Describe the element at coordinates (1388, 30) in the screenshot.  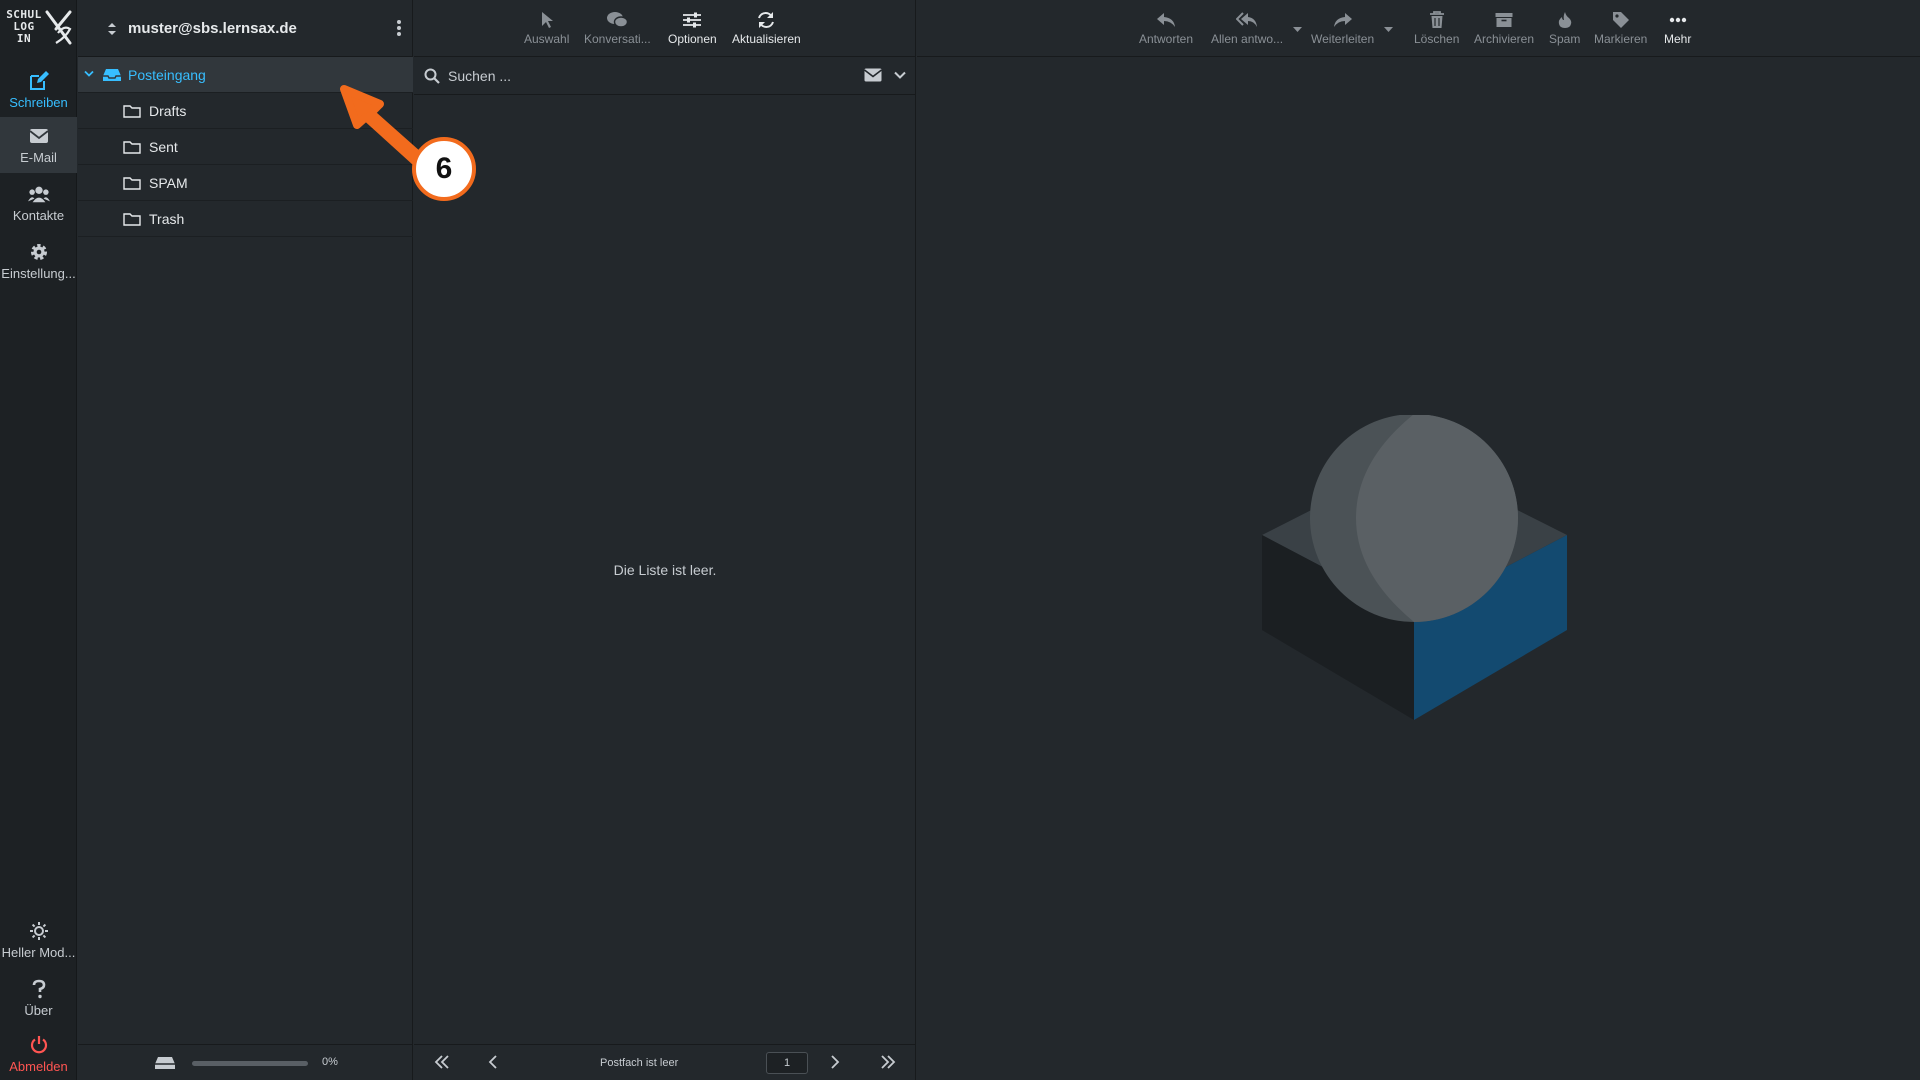
I see `forward-dropdown-icon` at that location.